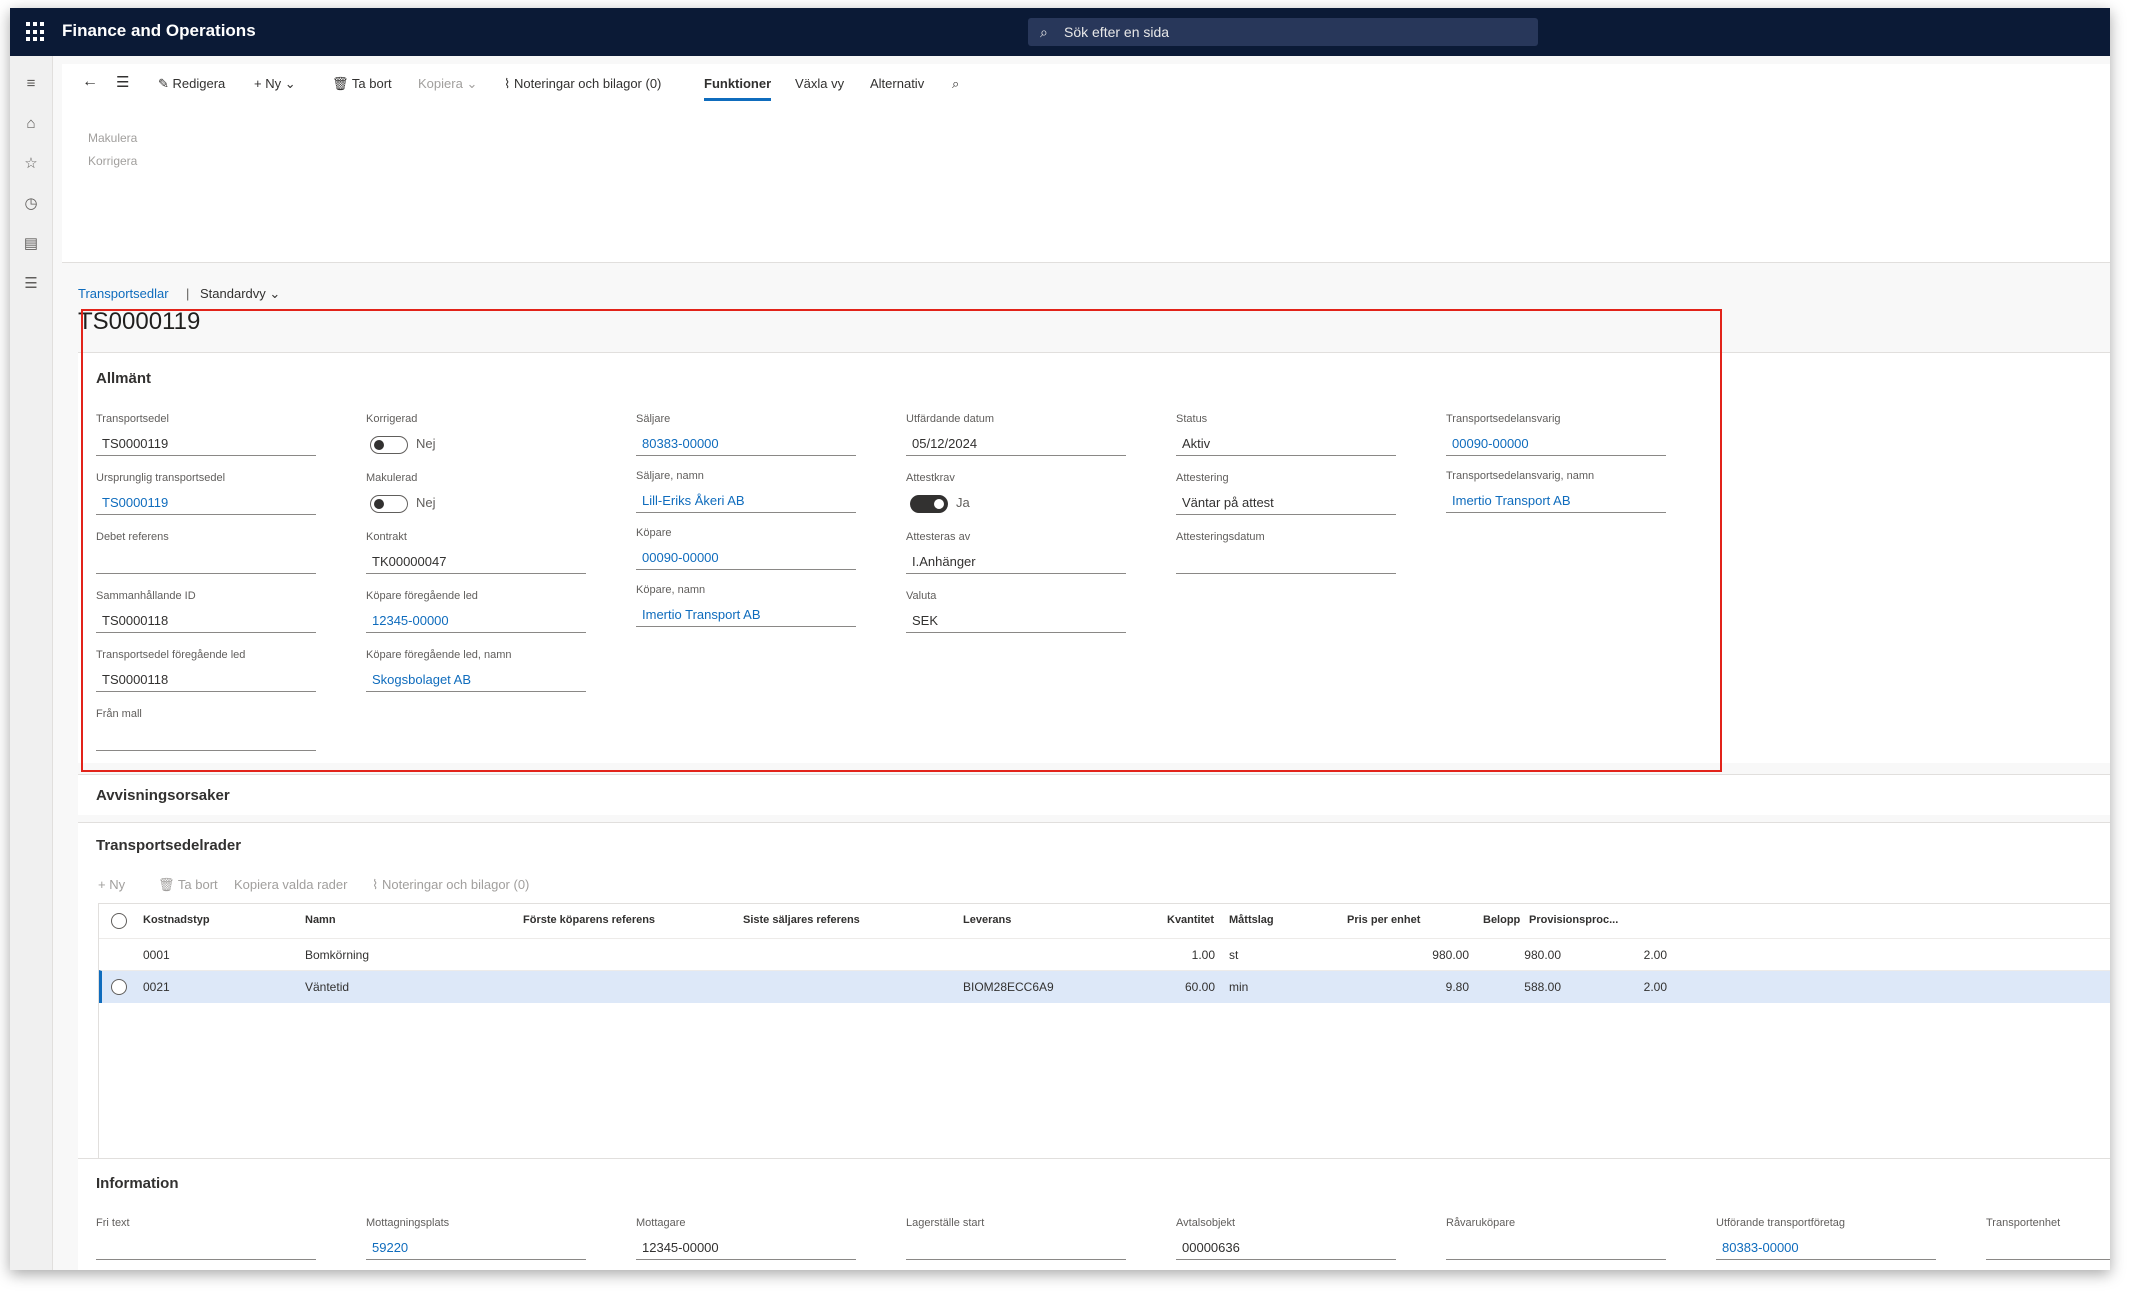  Describe the element at coordinates (31, 663) in the screenshot. I see `left-navigation: ≡ ⌂ ☆ ◷ ▤ ☰` at that location.